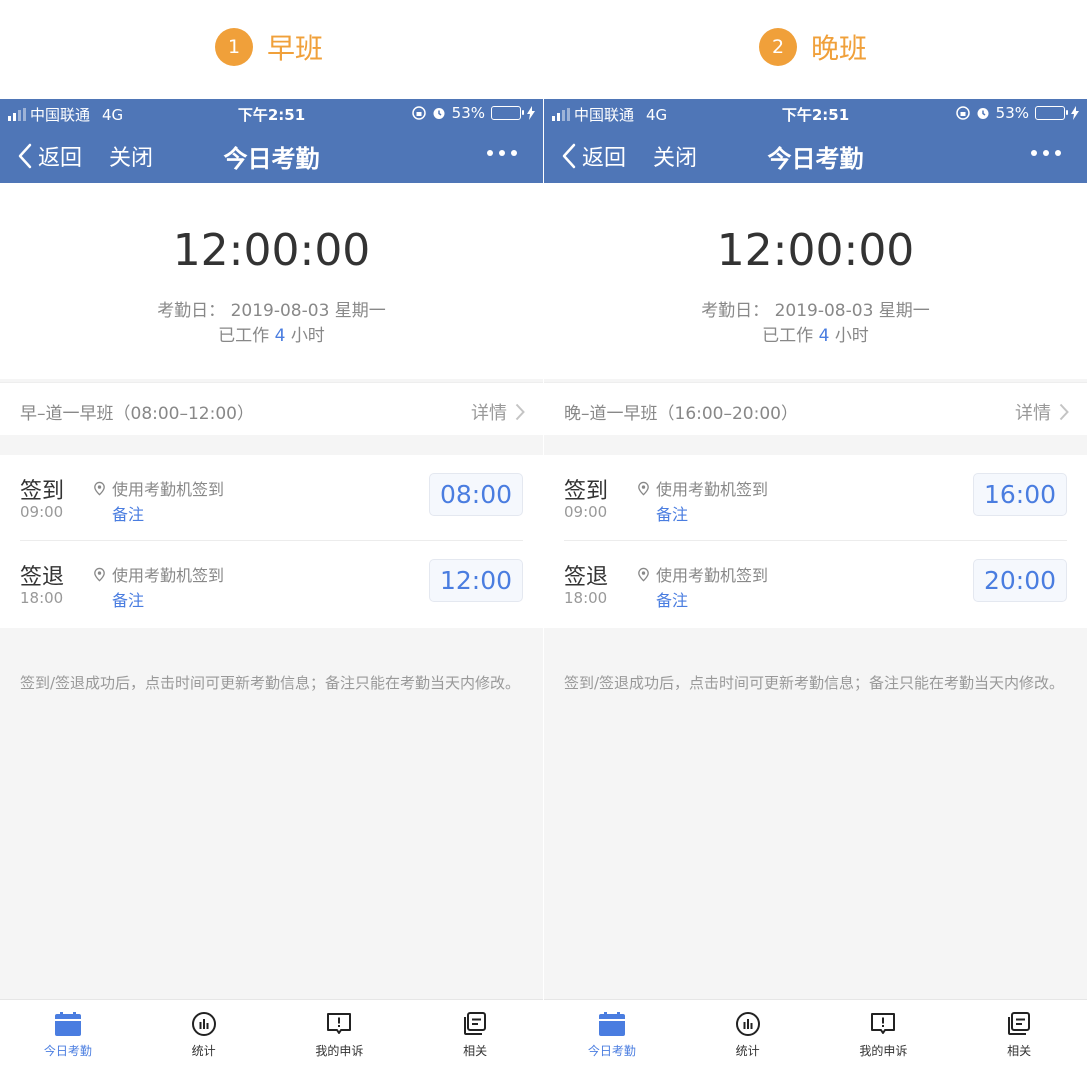 This screenshot has width=1087, height=1066. Describe the element at coordinates (339, 1024) in the screenshot. I see `appeal-icon` at that location.